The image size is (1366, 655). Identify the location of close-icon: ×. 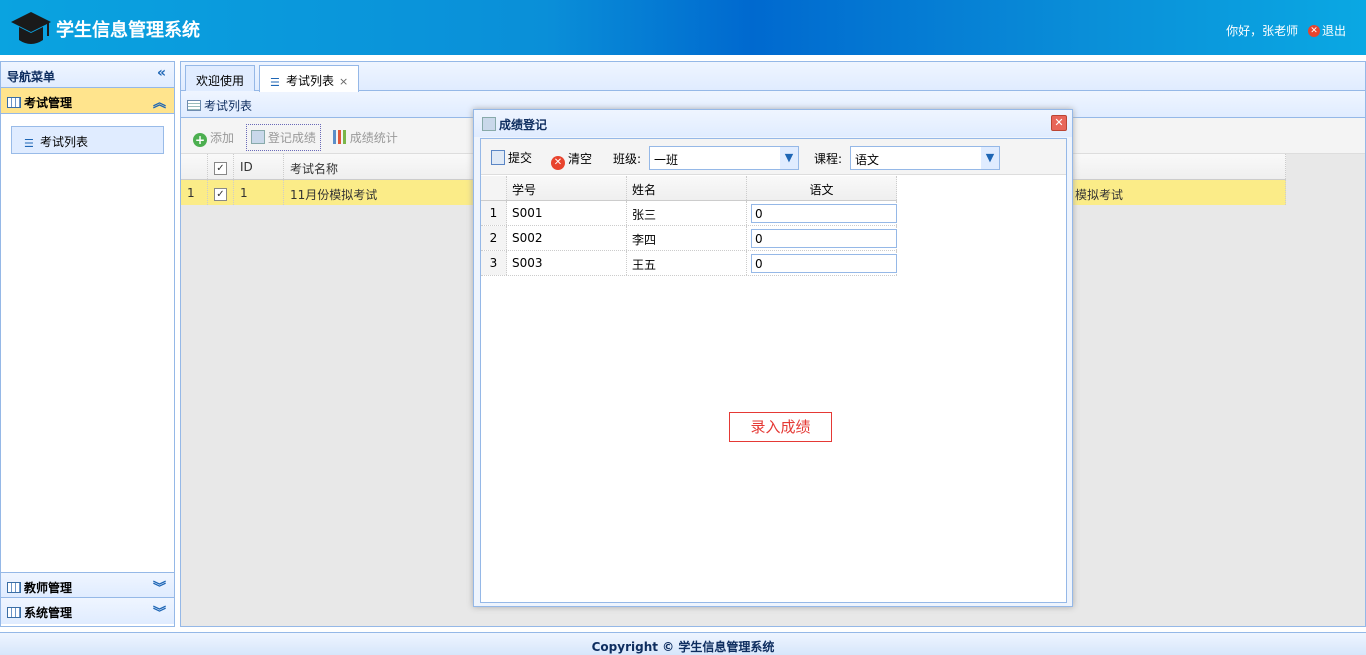
(343, 81).